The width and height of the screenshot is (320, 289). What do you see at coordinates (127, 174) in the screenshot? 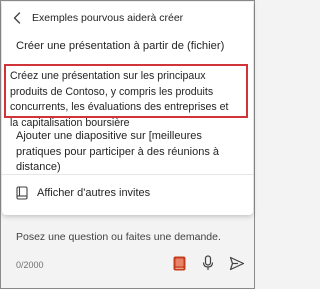
I see `divider` at bounding box center [127, 174].